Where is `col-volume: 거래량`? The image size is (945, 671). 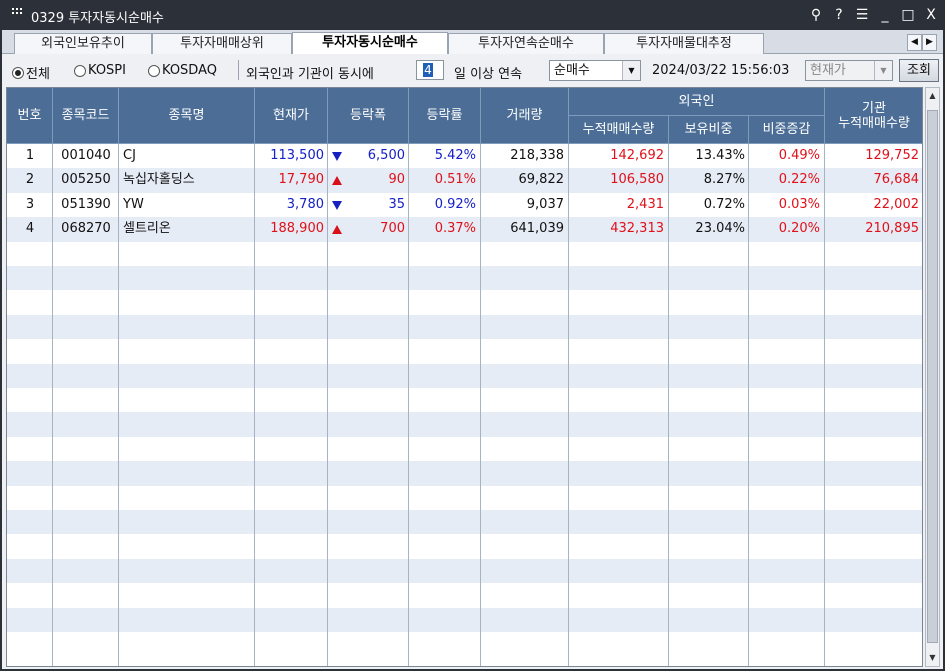 col-volume: 거래량 is located at coordinates (525, 116).